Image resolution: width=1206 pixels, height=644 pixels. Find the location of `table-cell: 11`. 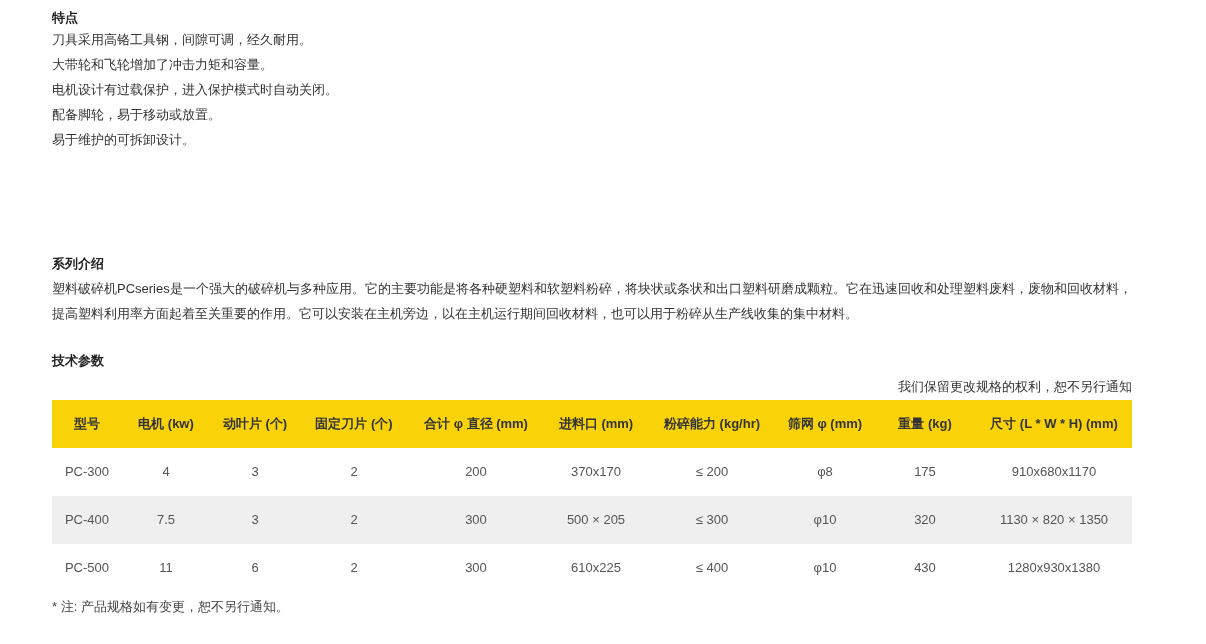

table-cell: 11 is located at coordinates (166, 568).